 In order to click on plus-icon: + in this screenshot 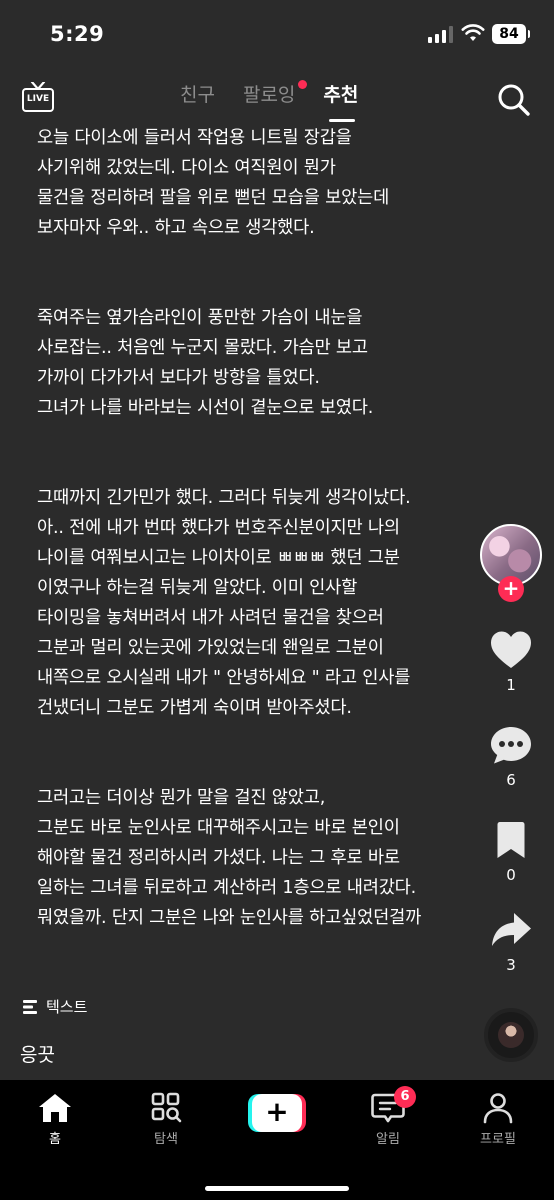, I will do `click(277, 1113)`.